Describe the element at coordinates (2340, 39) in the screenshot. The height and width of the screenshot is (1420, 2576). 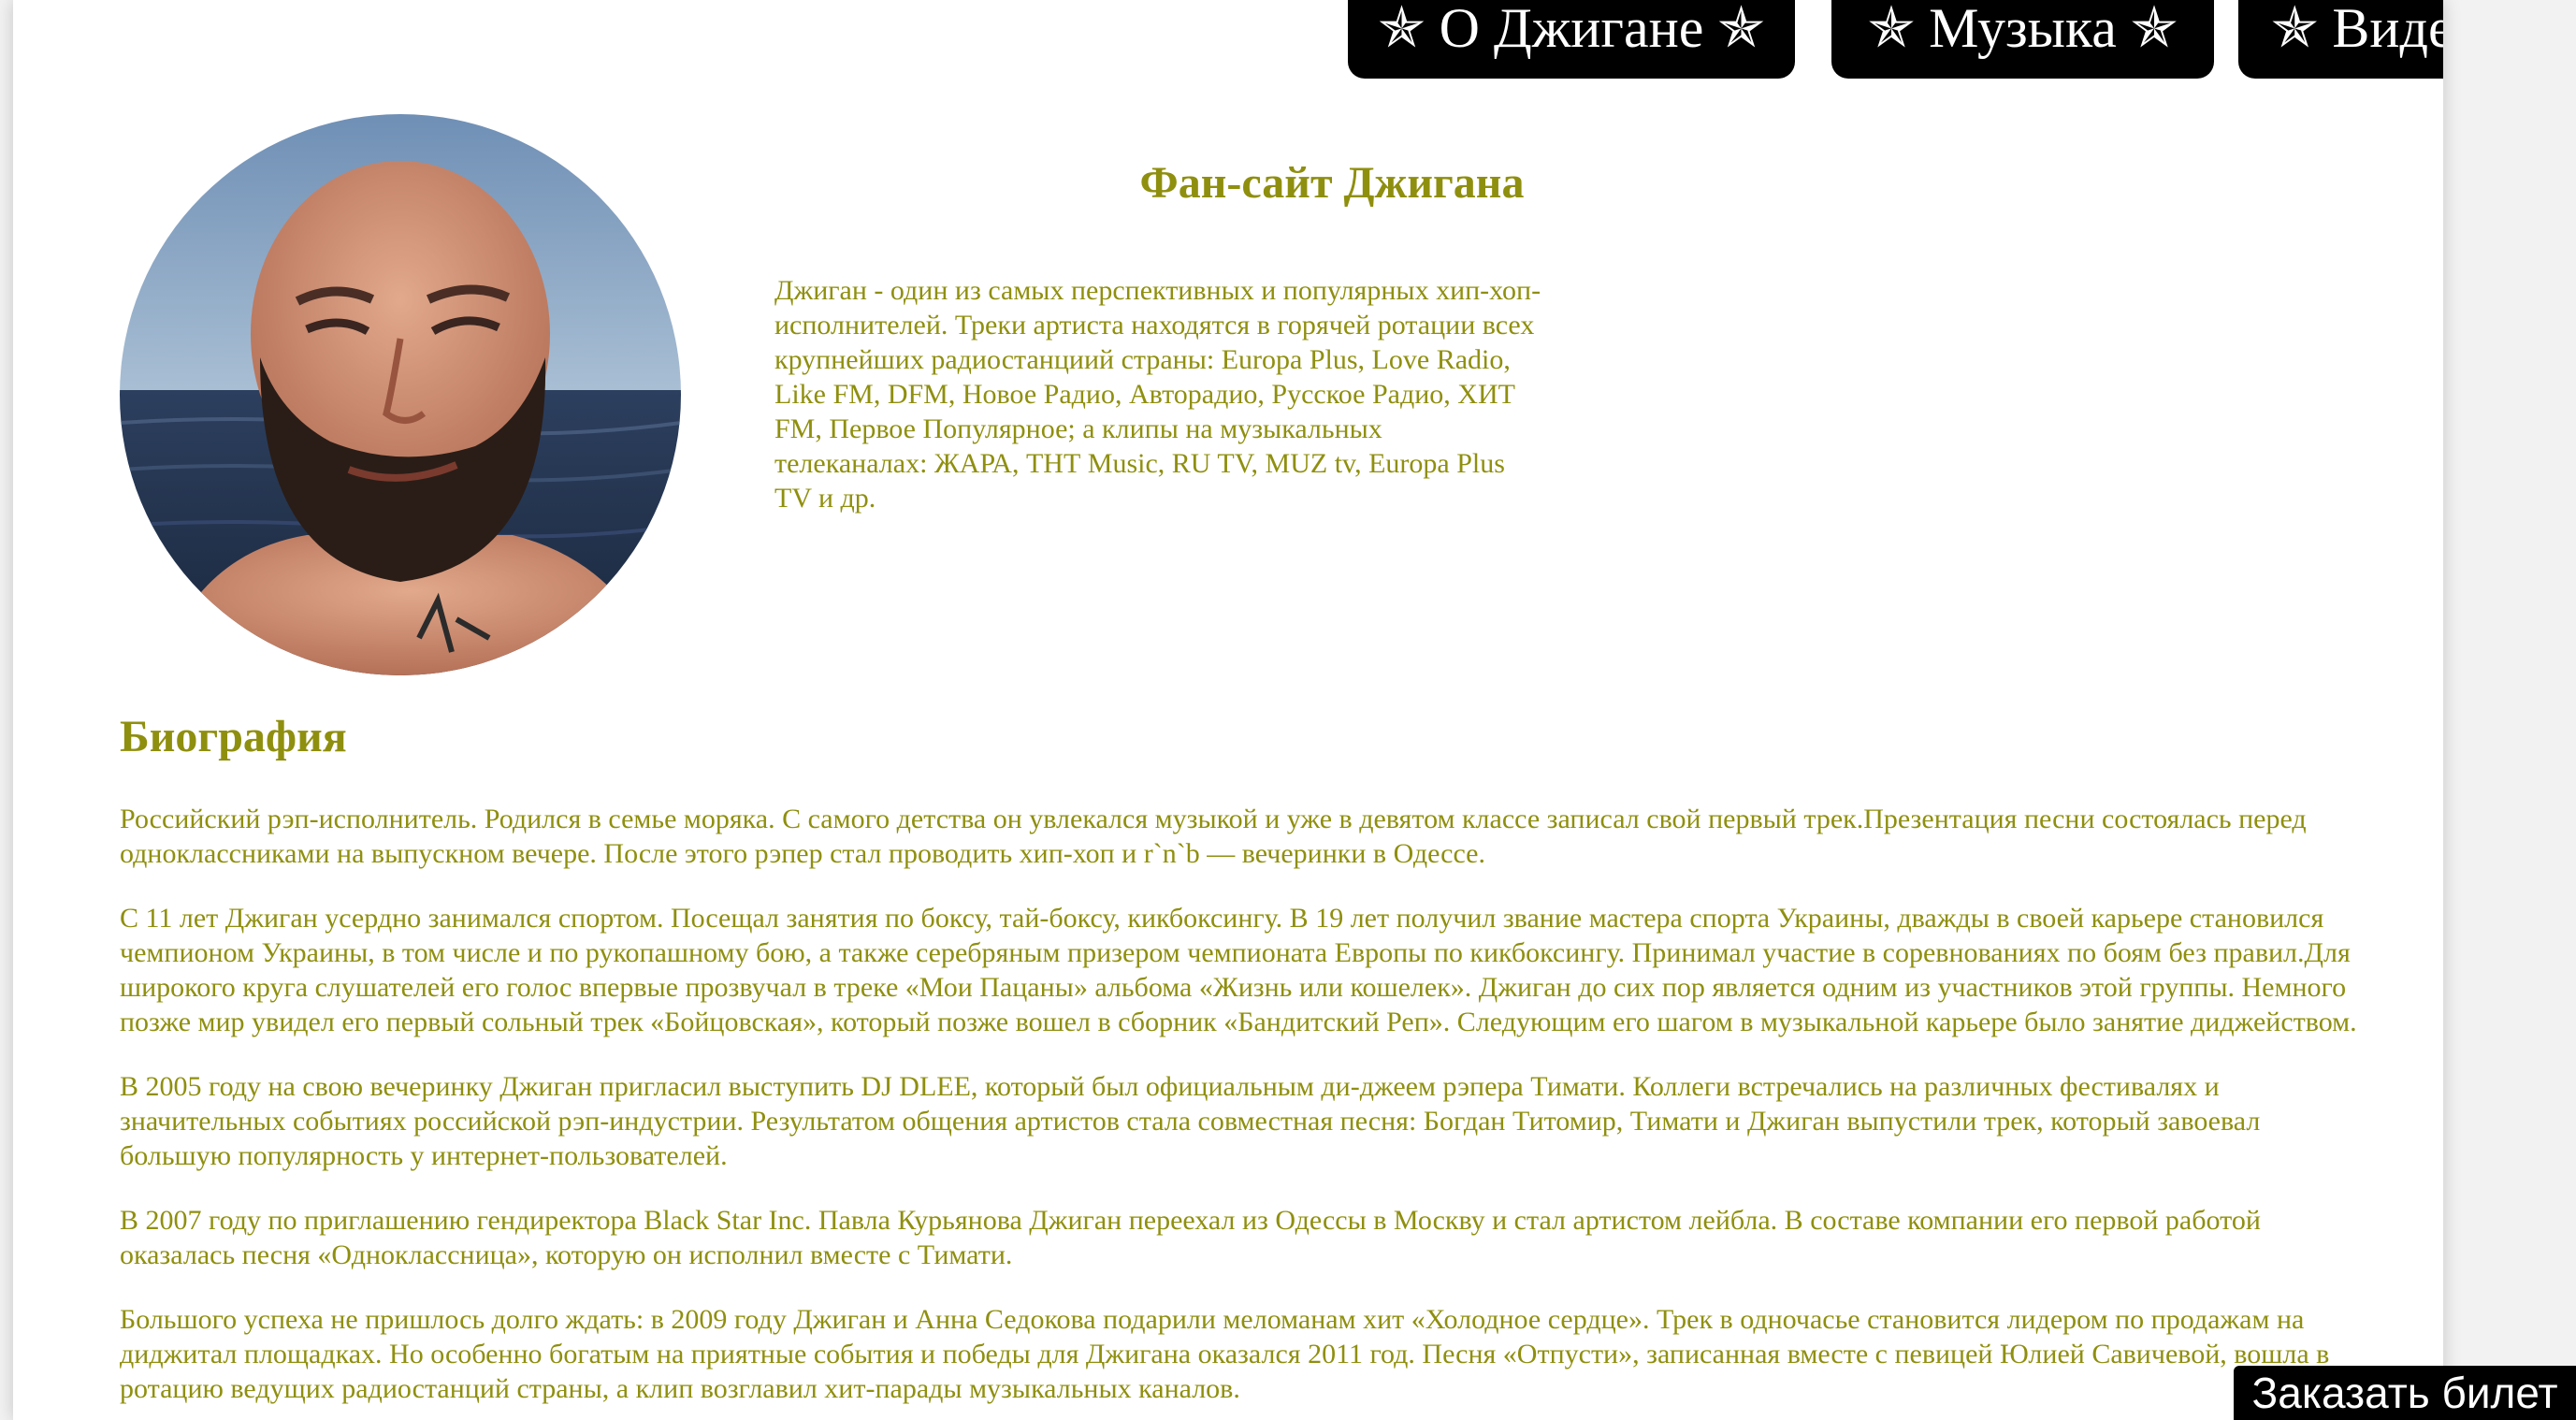
I see `nav-button-video: ✯ Видео ✯` at that location.